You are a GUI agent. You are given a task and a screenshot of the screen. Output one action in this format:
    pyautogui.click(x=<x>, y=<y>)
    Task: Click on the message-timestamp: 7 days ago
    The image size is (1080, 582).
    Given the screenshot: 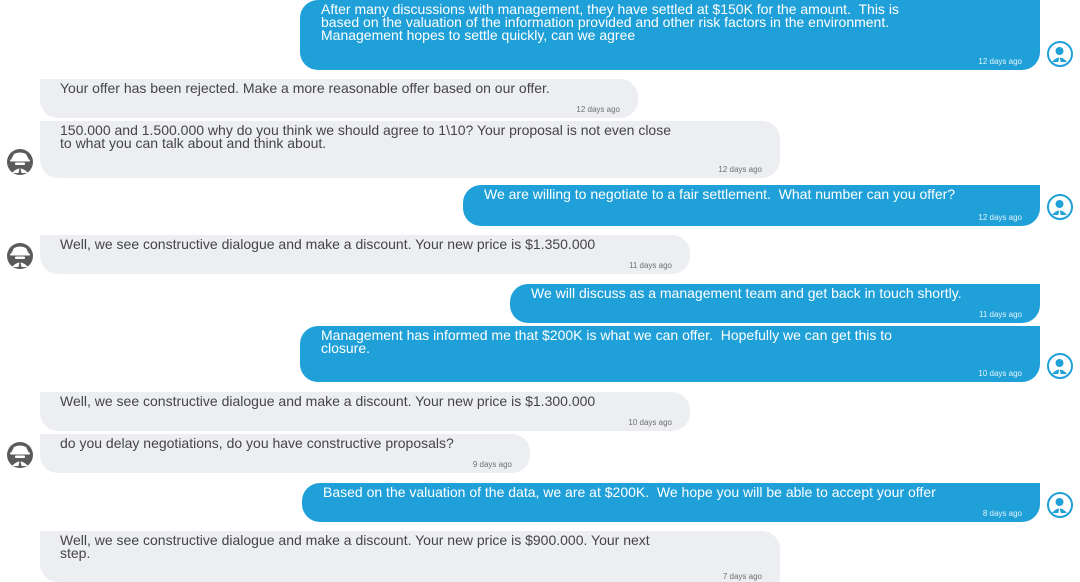 What is the action you would take?
    pyautogui.click(x=742, y=576)
    